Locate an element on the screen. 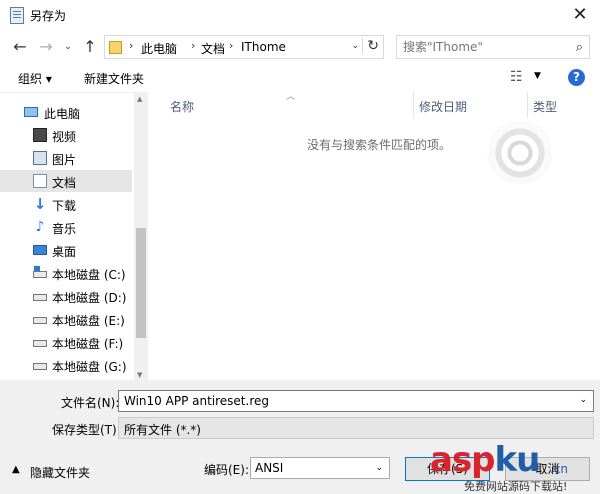 The width and height of the screenshot is (600, 494). recent-locations-icon: ⌄ is located at coordinates (68, 47).